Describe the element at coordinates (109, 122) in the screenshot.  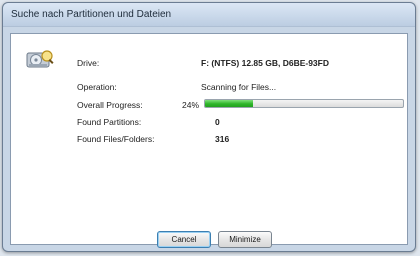
I see `found-partitions-label: Found Partitions:` at that location.